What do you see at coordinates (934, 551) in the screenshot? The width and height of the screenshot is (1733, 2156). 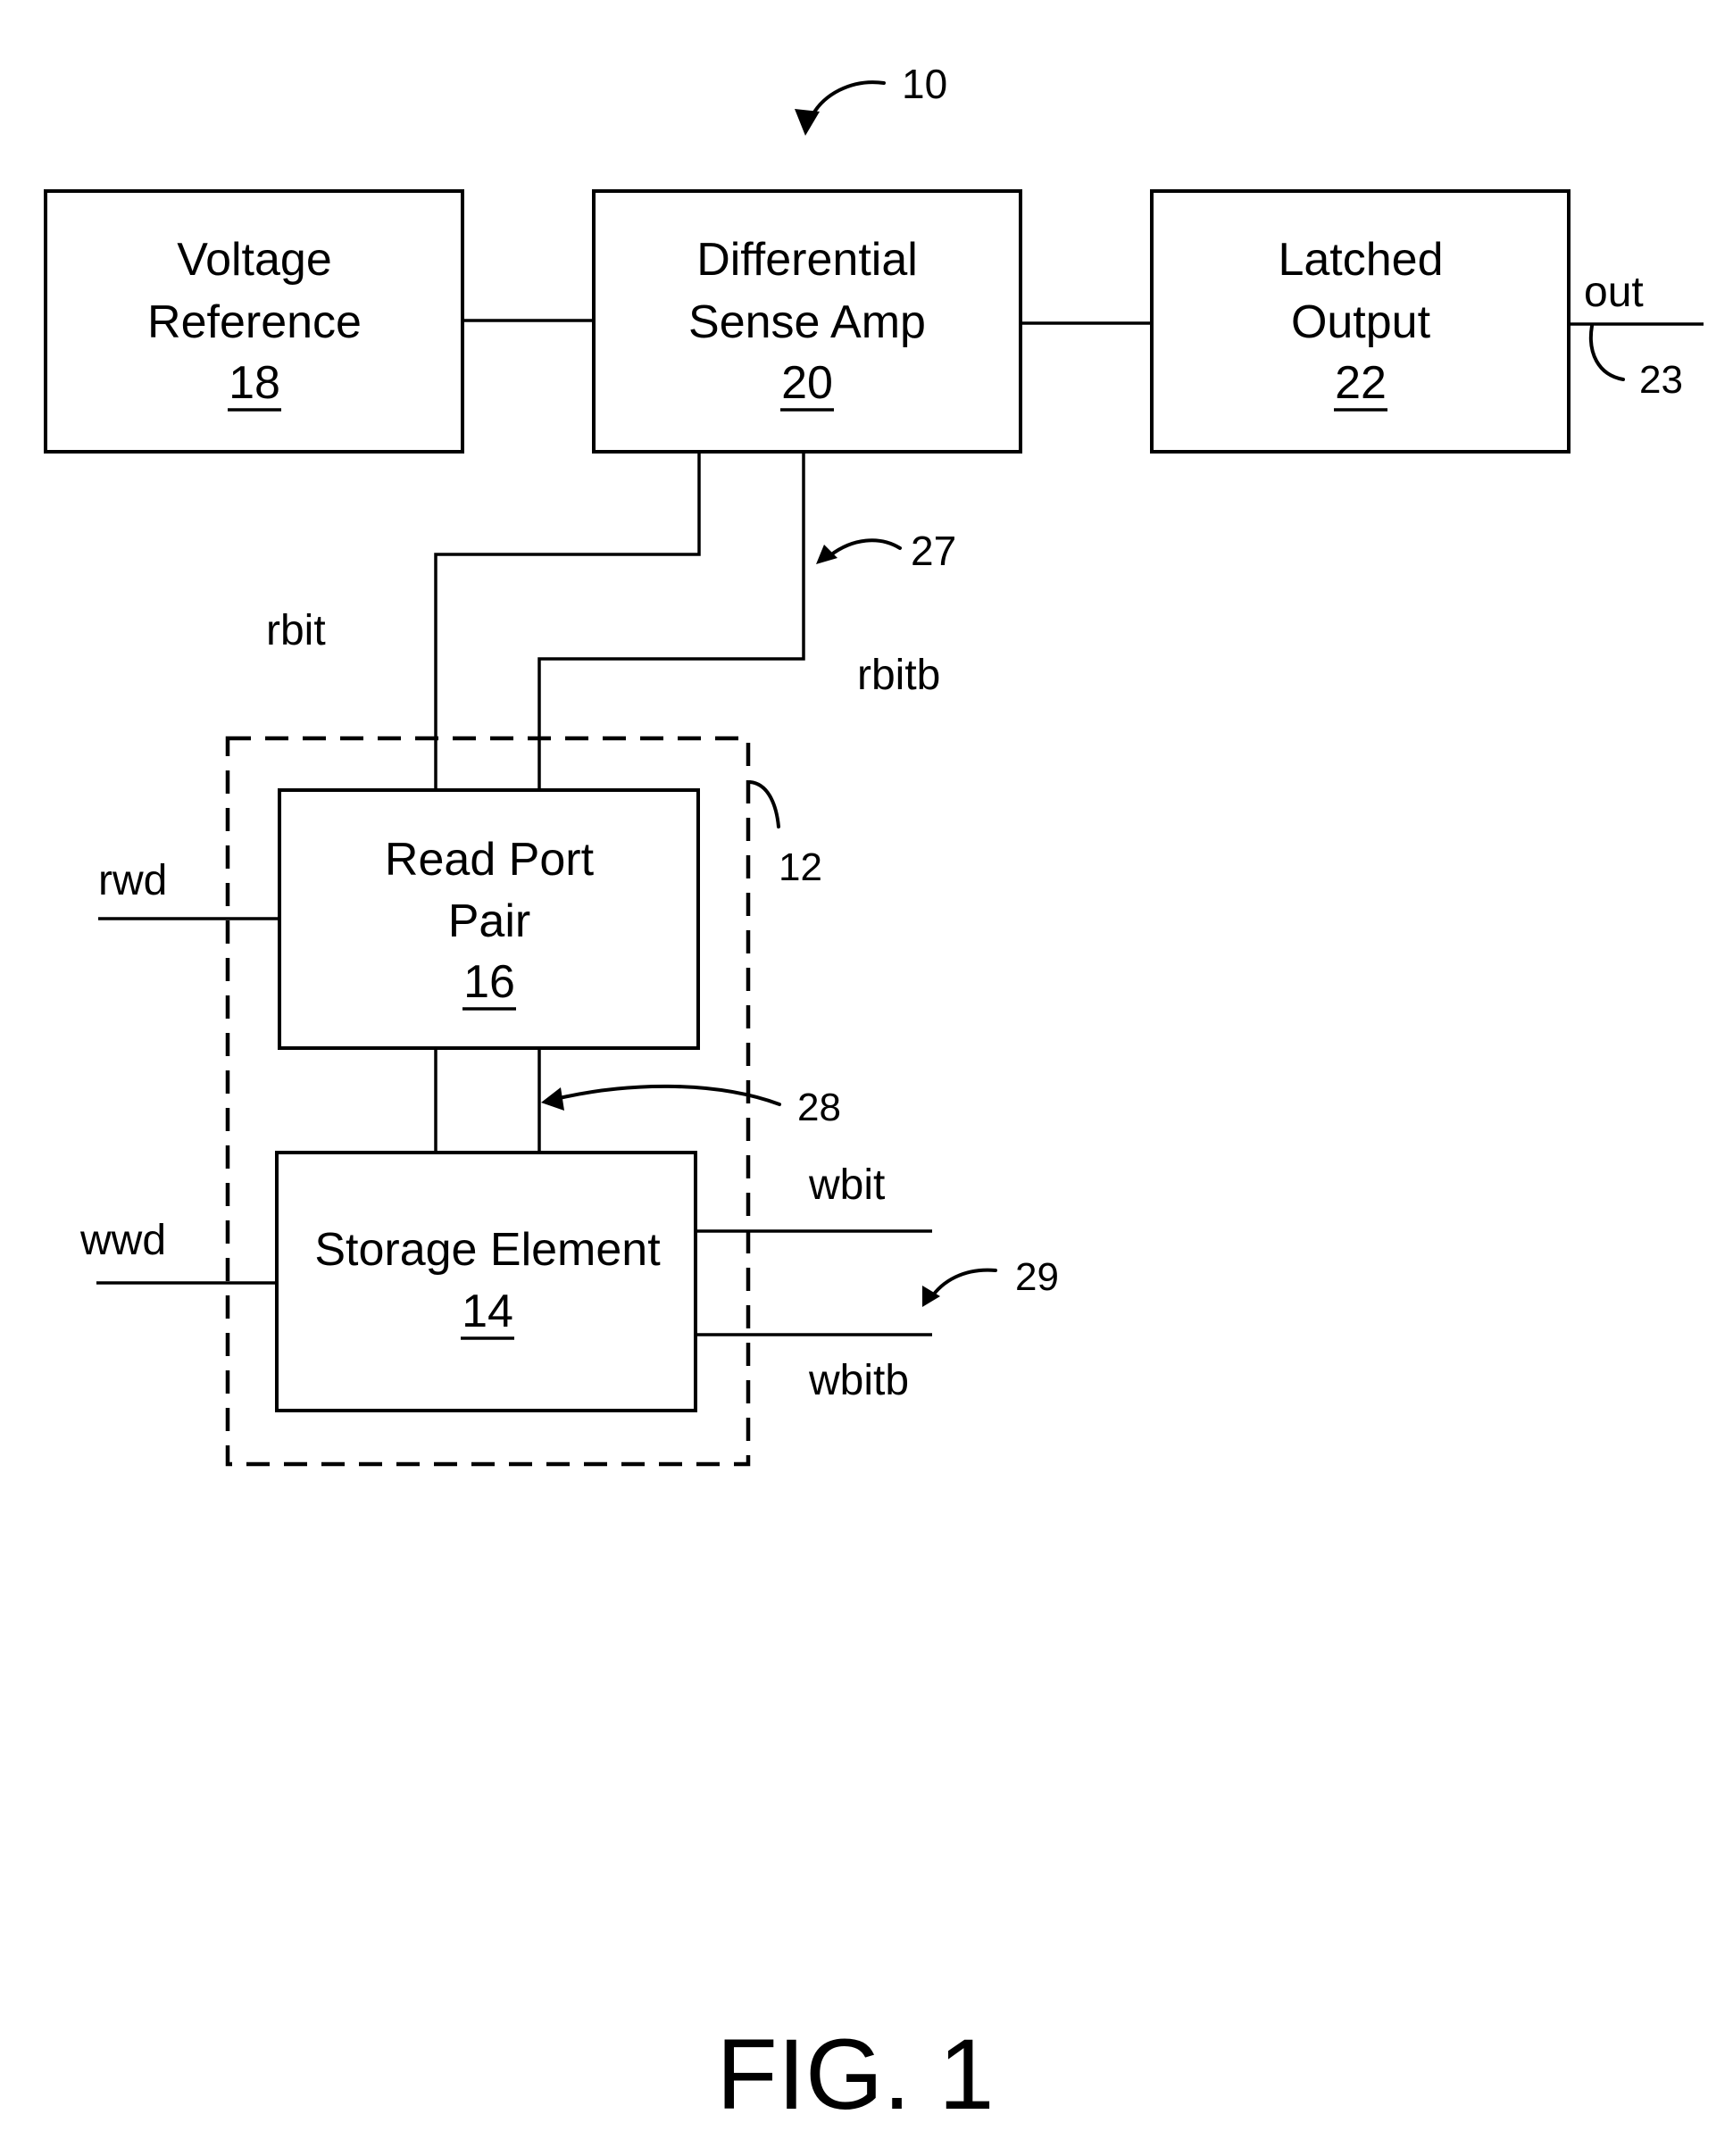 I see `ref-27-label: 27` at bounding box center [934, 551].